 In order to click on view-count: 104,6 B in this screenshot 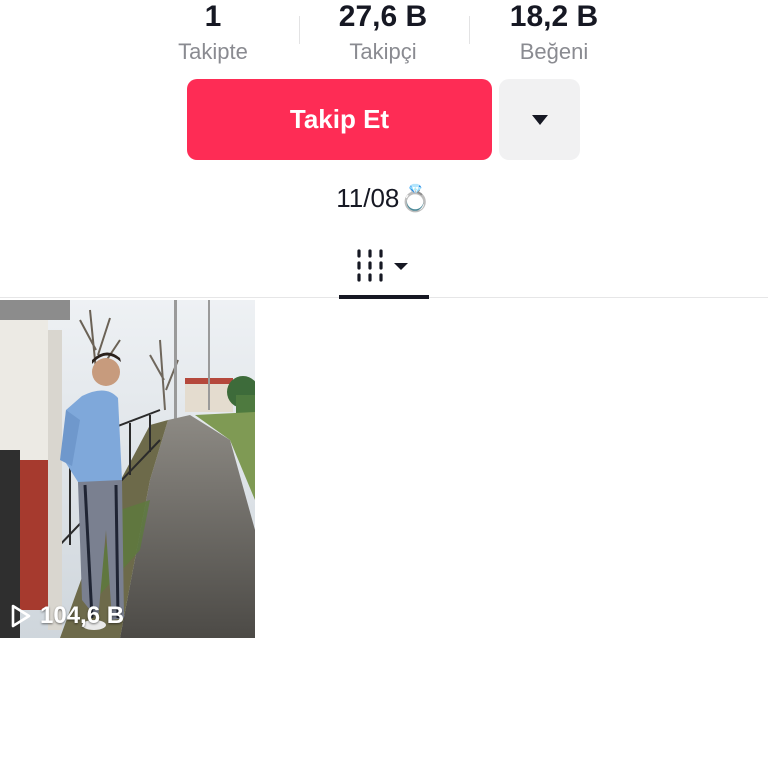, I will do `click(67, 616)`.